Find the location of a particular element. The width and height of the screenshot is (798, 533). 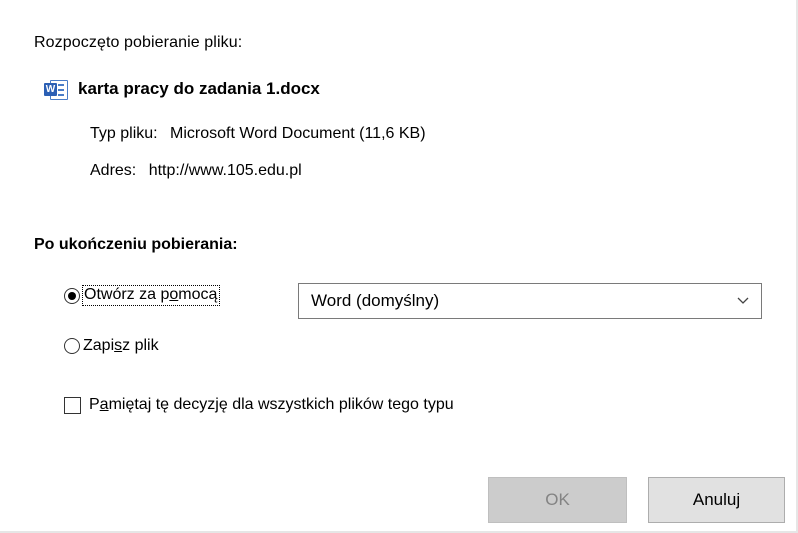

open-with-label: Otwórz za pomocą is located at coordinates (151, 295).